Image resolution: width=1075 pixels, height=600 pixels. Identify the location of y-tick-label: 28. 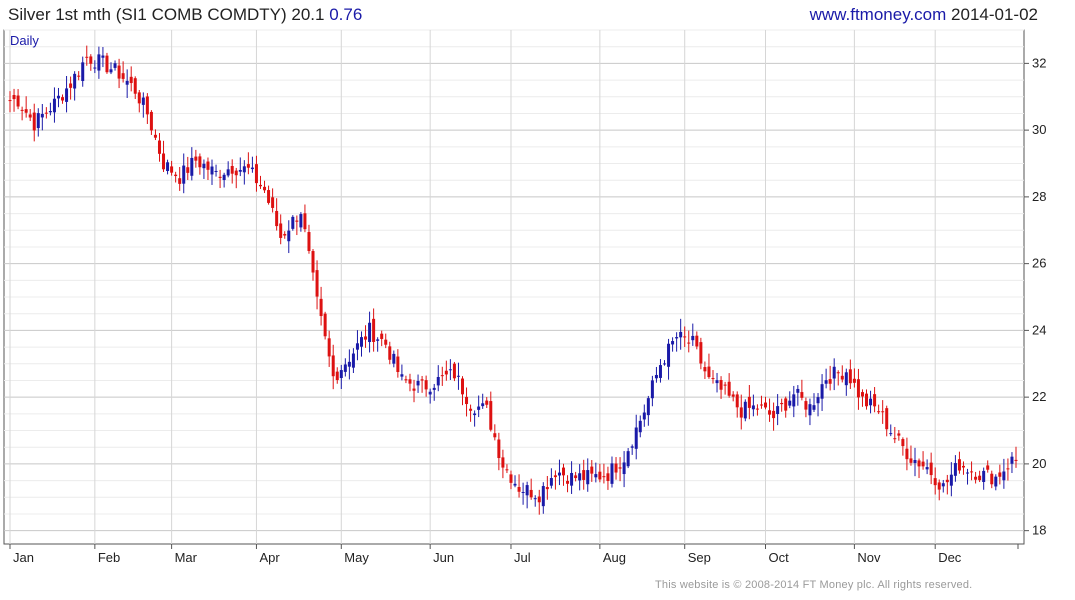
(1039, 196).